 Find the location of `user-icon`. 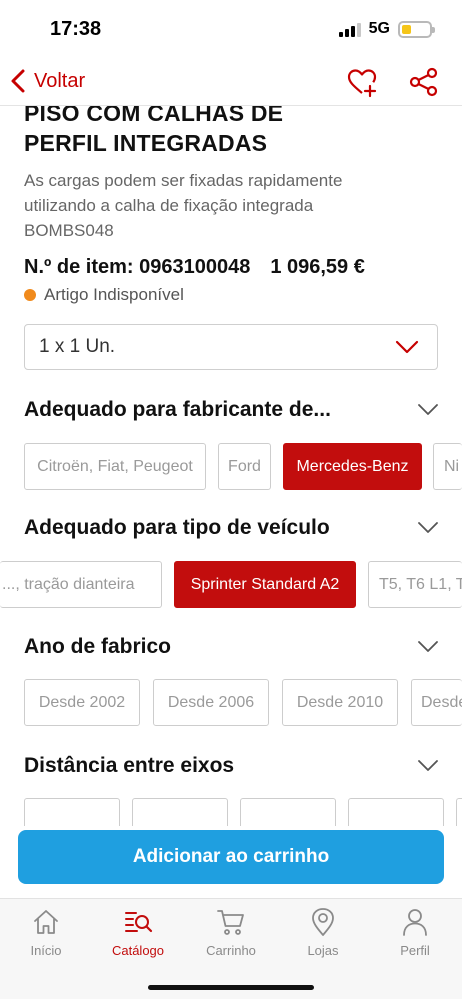

user-icon is located at coordinates (415, 922).